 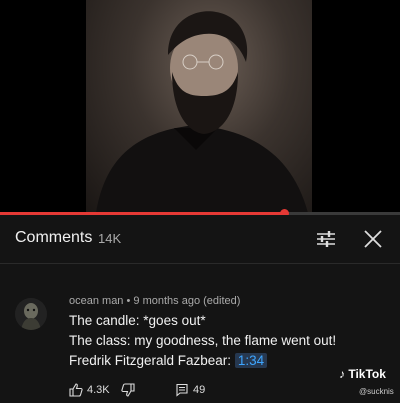 I want to click on comments-header: Comments 14K, so click(x=200, y=239).